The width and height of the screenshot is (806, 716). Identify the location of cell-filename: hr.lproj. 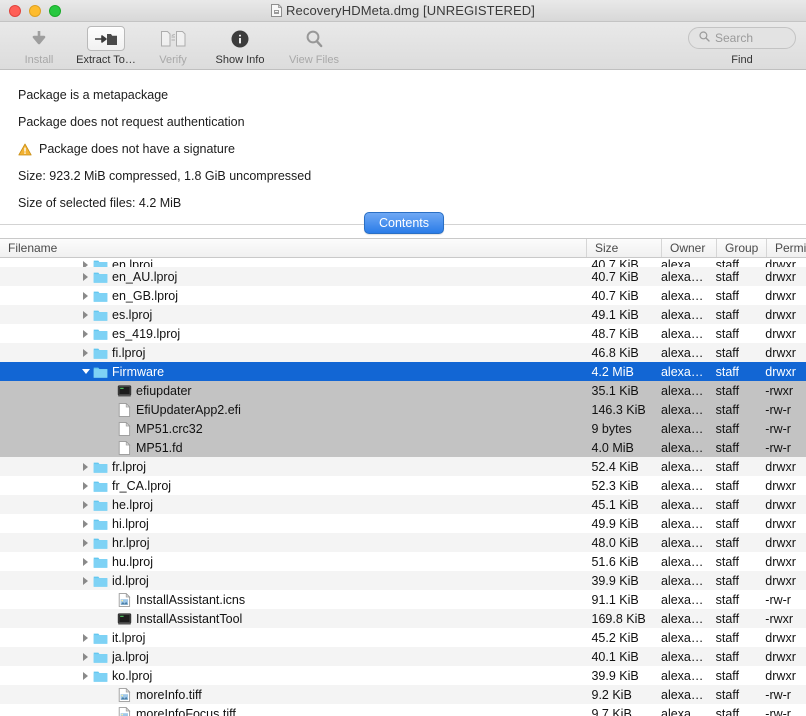
(291, 543).